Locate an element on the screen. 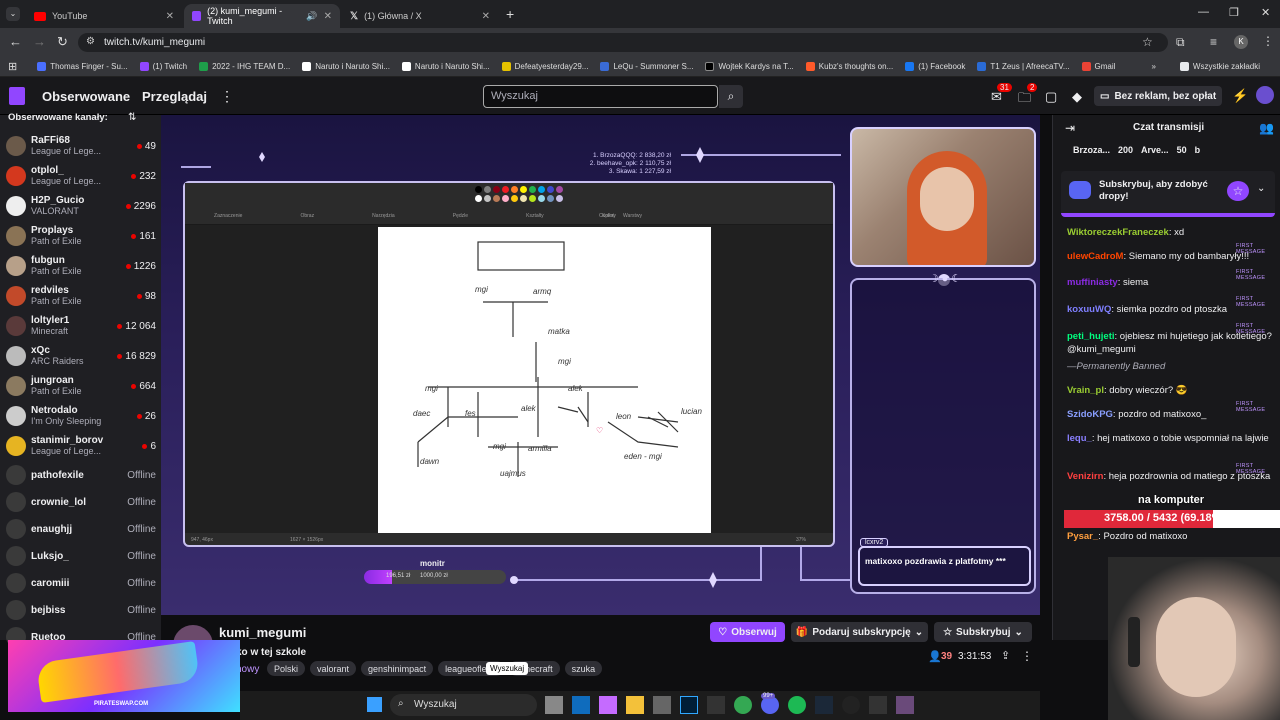 This screenshot has width=1280, height=720. outlook-icon is located at coordinates (581, 705).